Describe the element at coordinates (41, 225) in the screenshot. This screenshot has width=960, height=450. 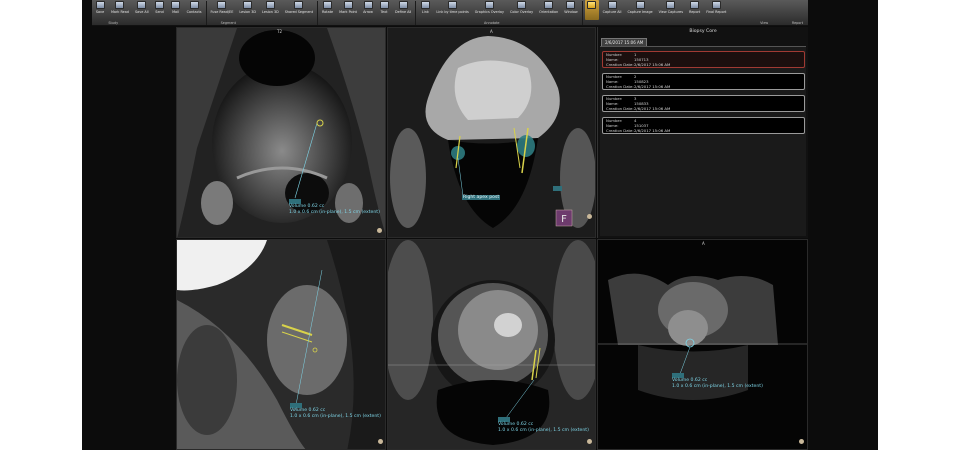
I see `left-pillarbox` at that location.